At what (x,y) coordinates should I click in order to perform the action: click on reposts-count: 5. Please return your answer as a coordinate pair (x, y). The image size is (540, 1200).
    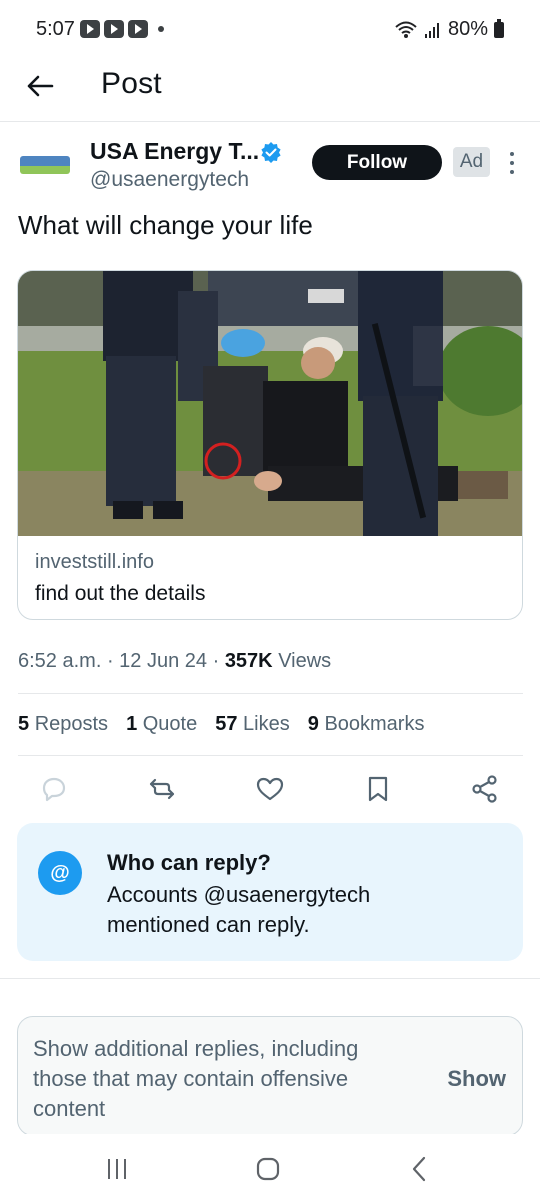
    Looking at the image, I should click on (24, 724).